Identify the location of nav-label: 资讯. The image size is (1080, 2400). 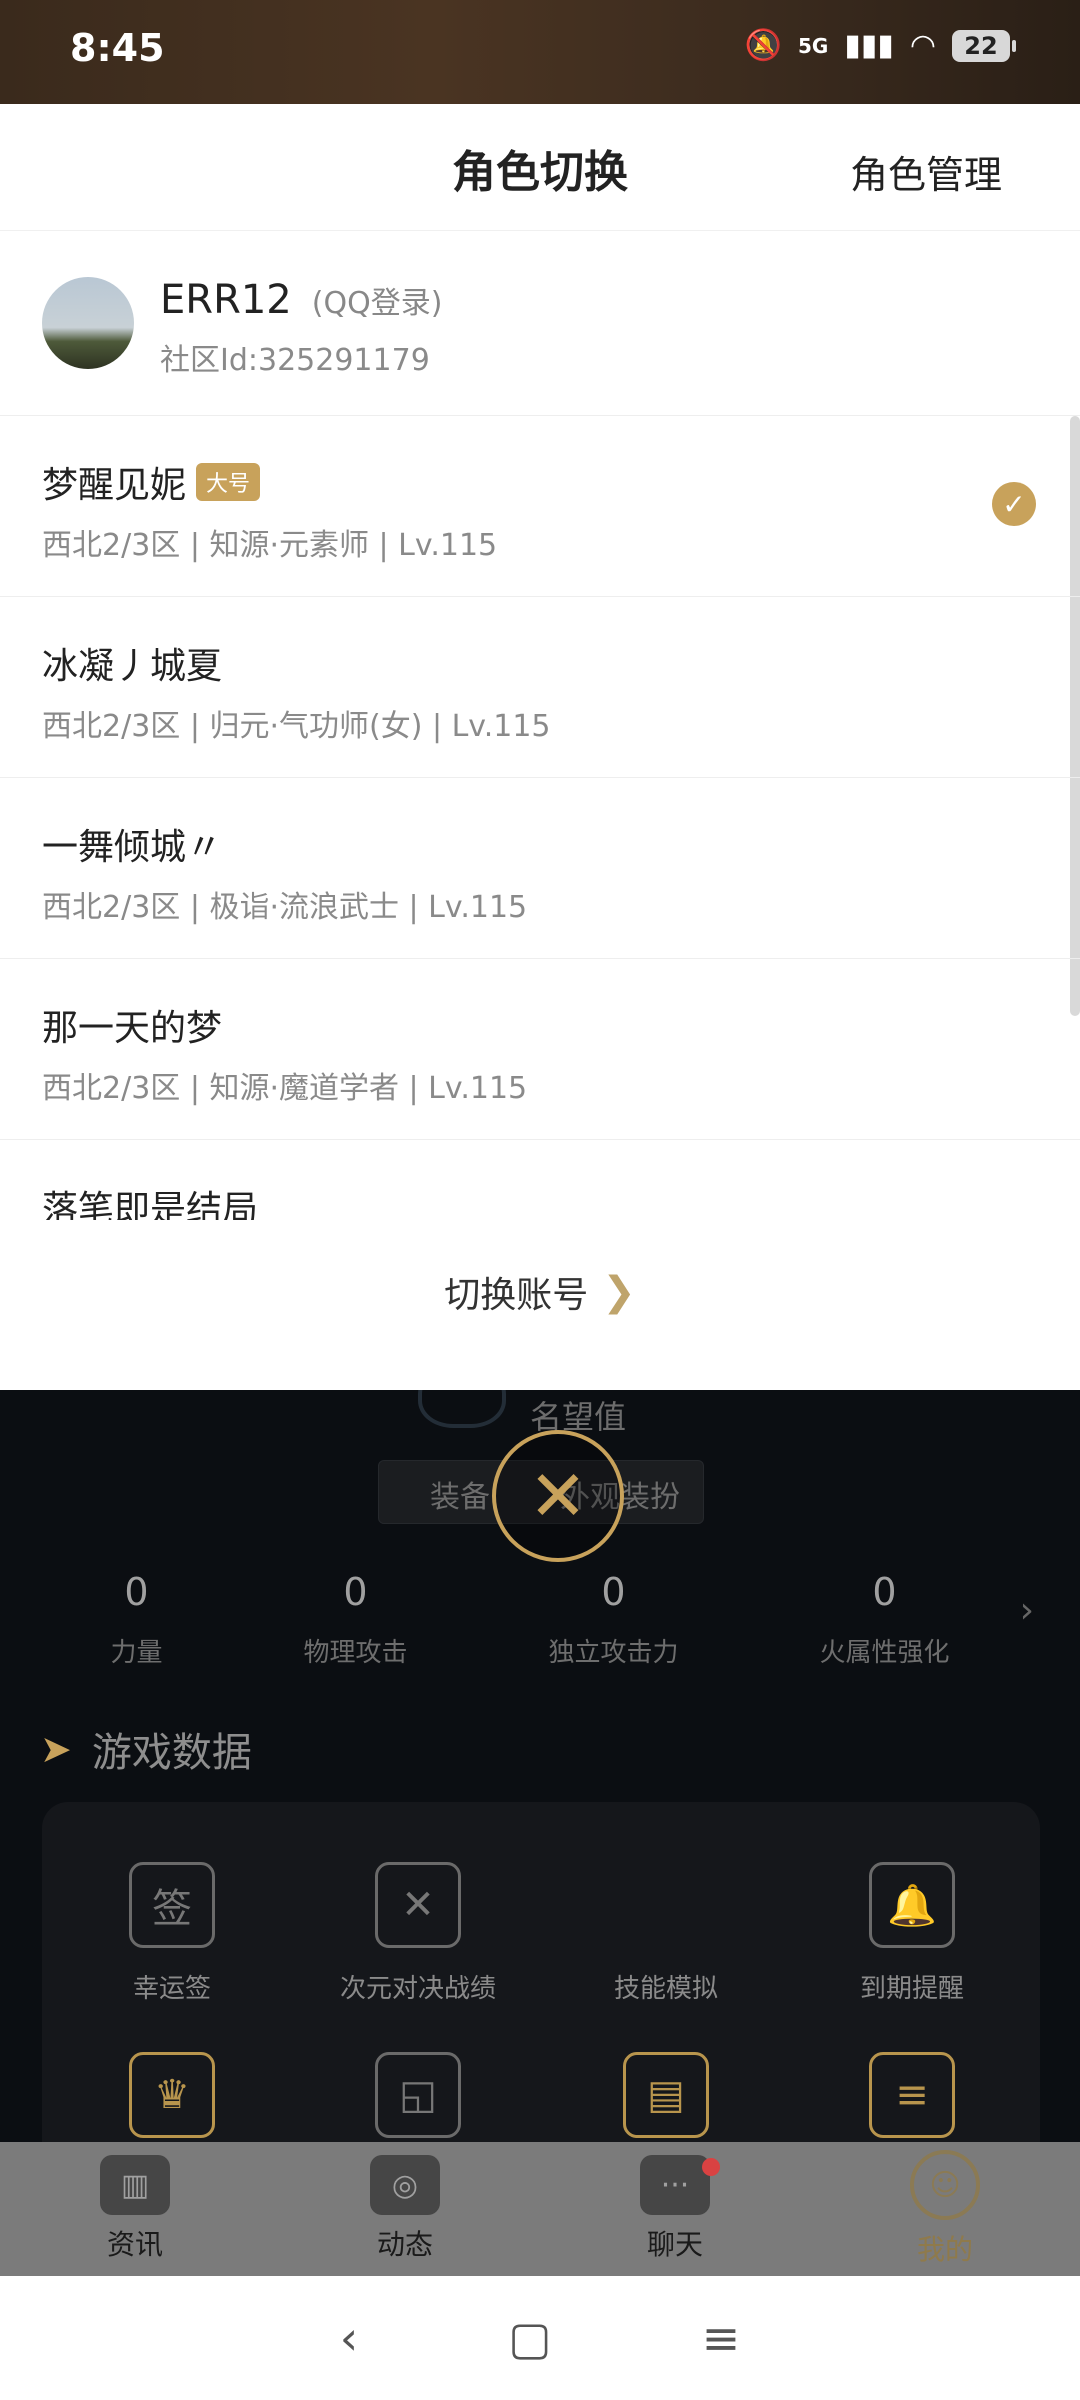
(134, 2244).